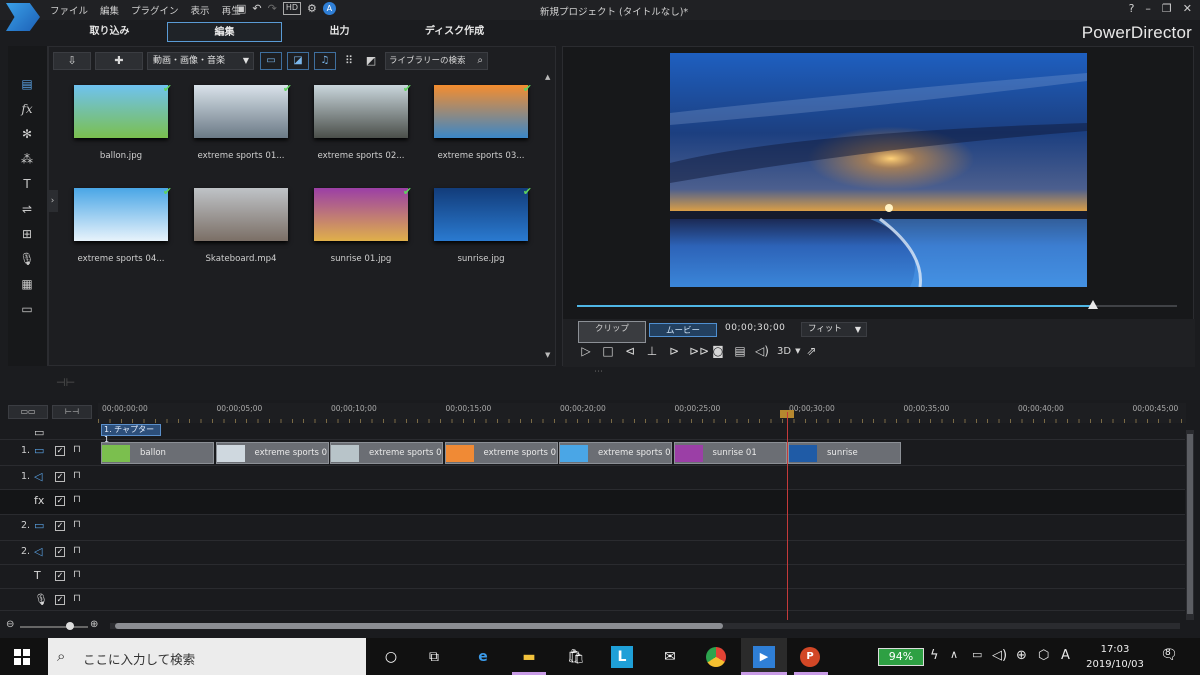 Image resolution: width=1200 pixels, height=675 pixels. Describe the element at coordinates (576, 657) in the screenshot. I see `store-icon: 🛍` at that location.